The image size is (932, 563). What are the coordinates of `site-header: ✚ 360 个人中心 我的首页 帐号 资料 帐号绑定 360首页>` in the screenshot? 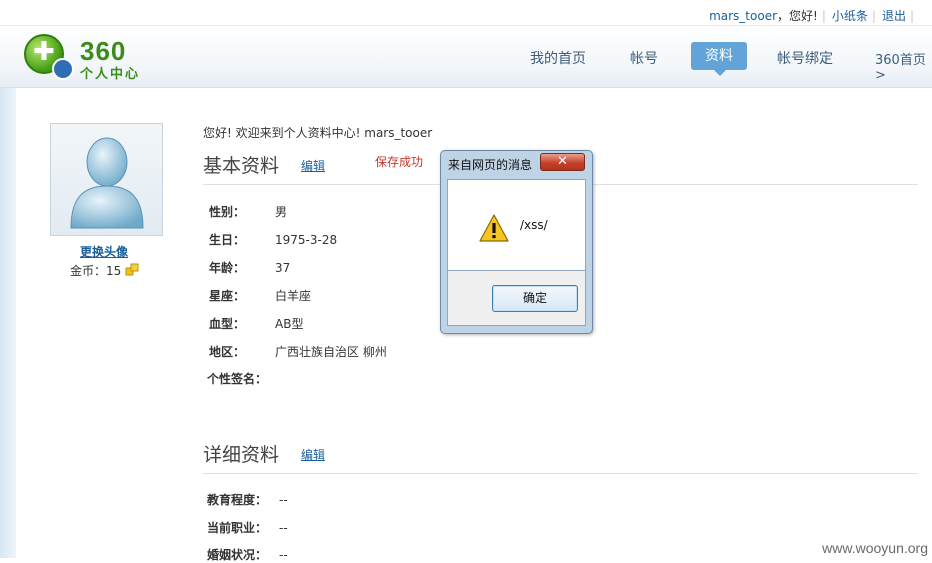 It's located at (466, 57).